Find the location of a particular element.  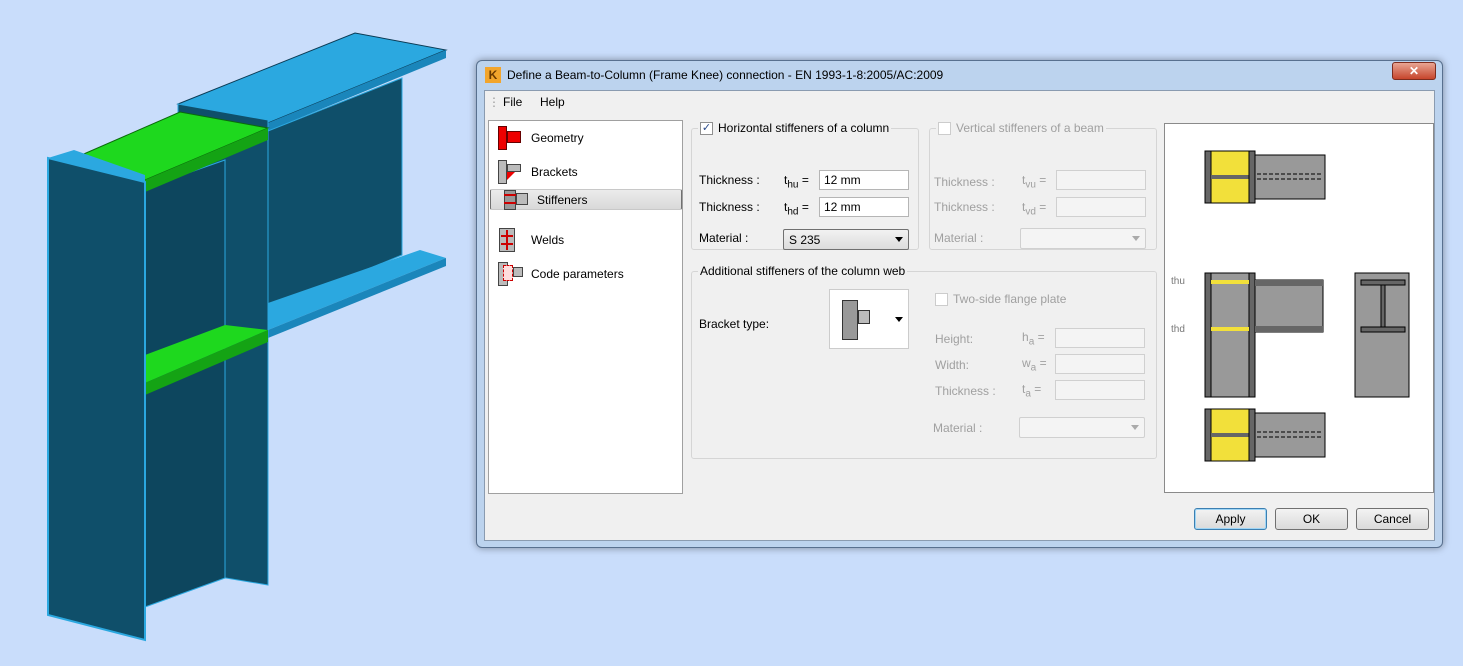

material-select: S 235 is located at coordinates (846, 239).